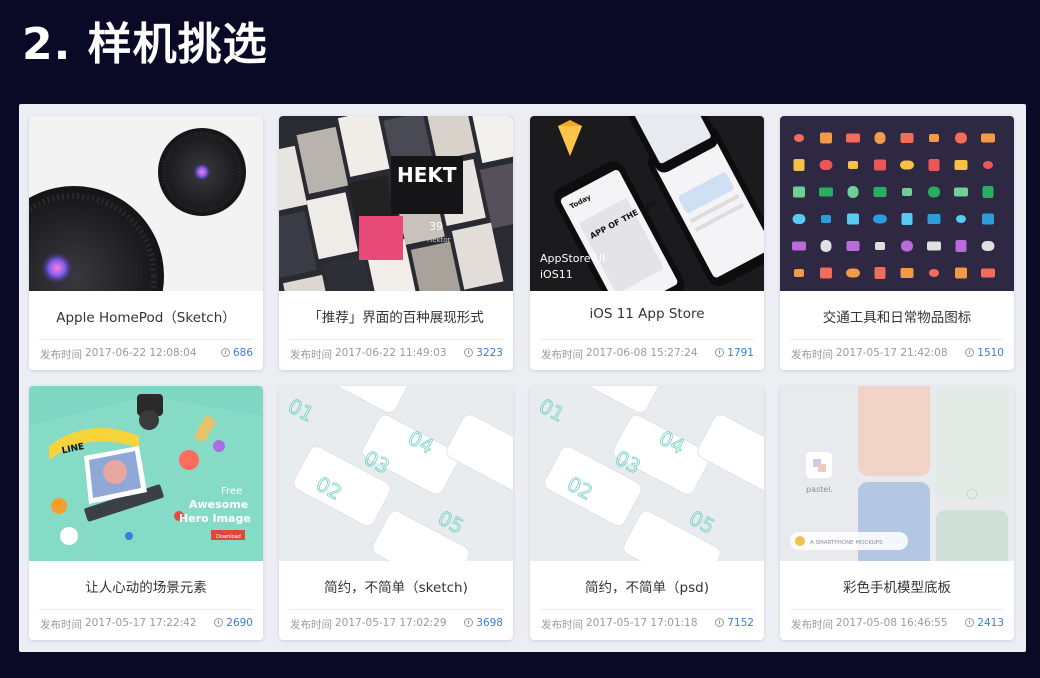 Image resolution: width=1040 pixels, height=678 pixels. Describe the element at coordinates (396, 203) in the screenshot. I see `thumb-hektor: HEKT 39 Hektor` at that location.